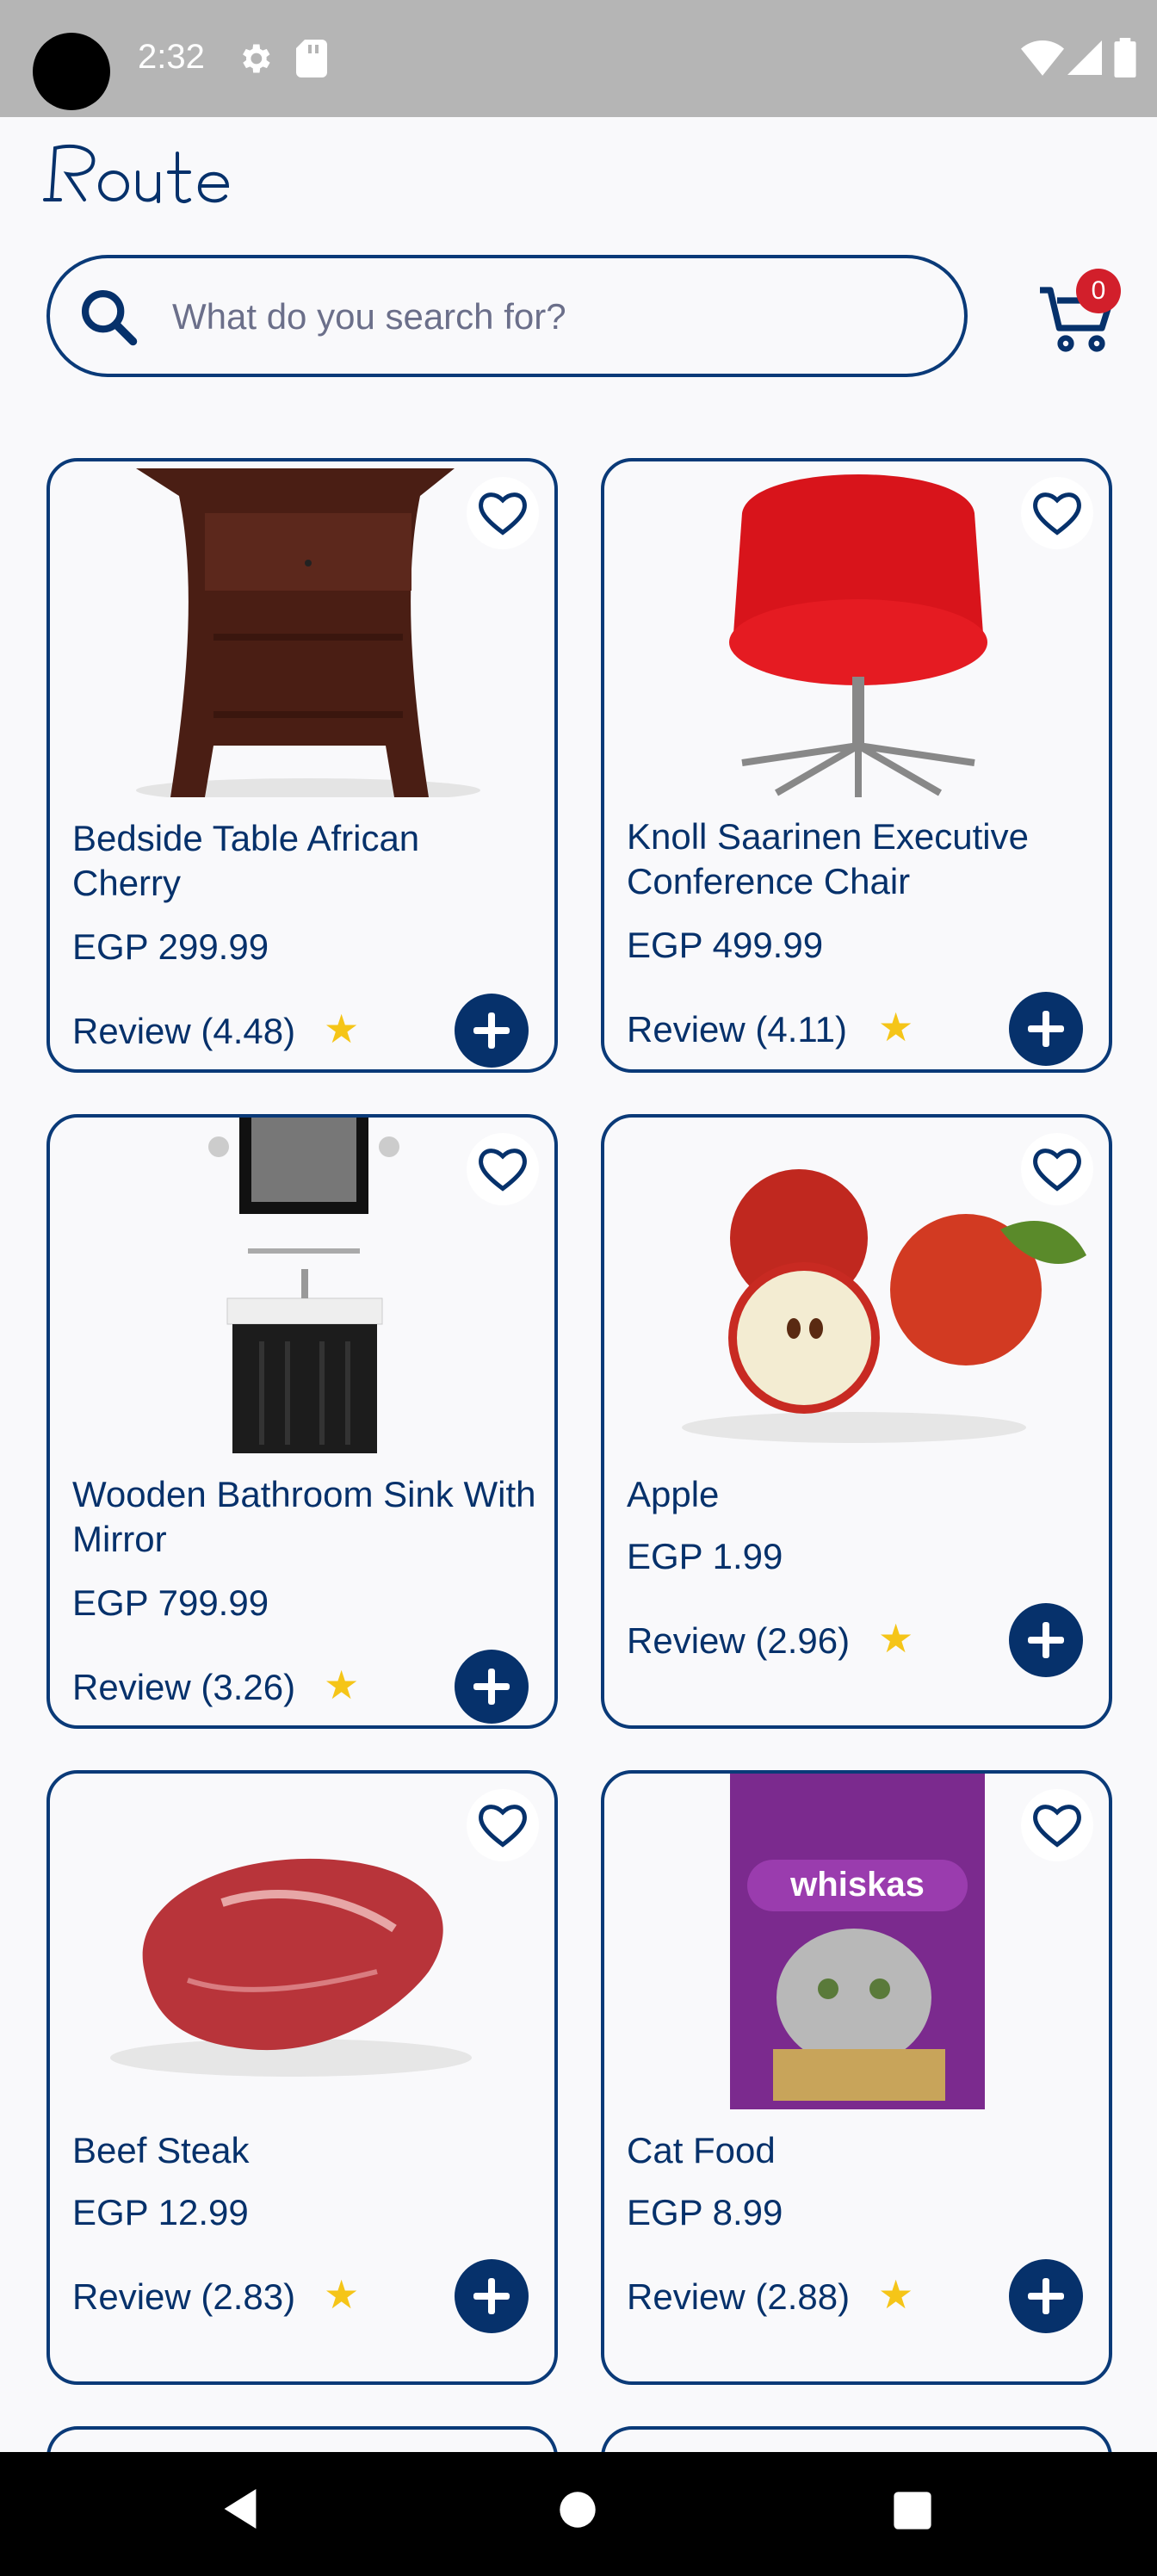 This screenshot has height=2576, width=1157. I want to click on product-card: Beef Steak EGP 12.99 Review (2.83) ★, so click(302, 2078).